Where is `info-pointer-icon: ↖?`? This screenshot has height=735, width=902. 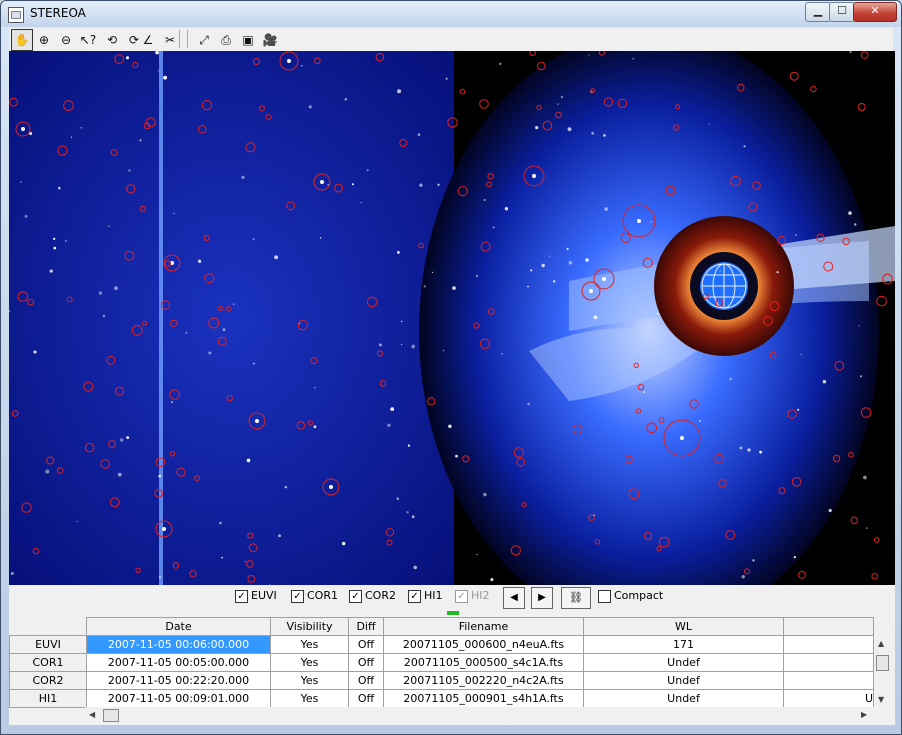 info-pointer-icon: ↖? is located at coordinates (88, 40).